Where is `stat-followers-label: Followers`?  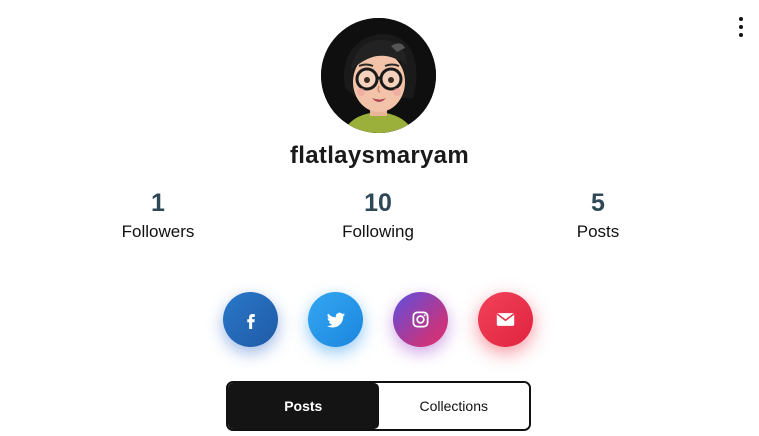 stat-followers-label: Followers is located at coordinates (158, 231).